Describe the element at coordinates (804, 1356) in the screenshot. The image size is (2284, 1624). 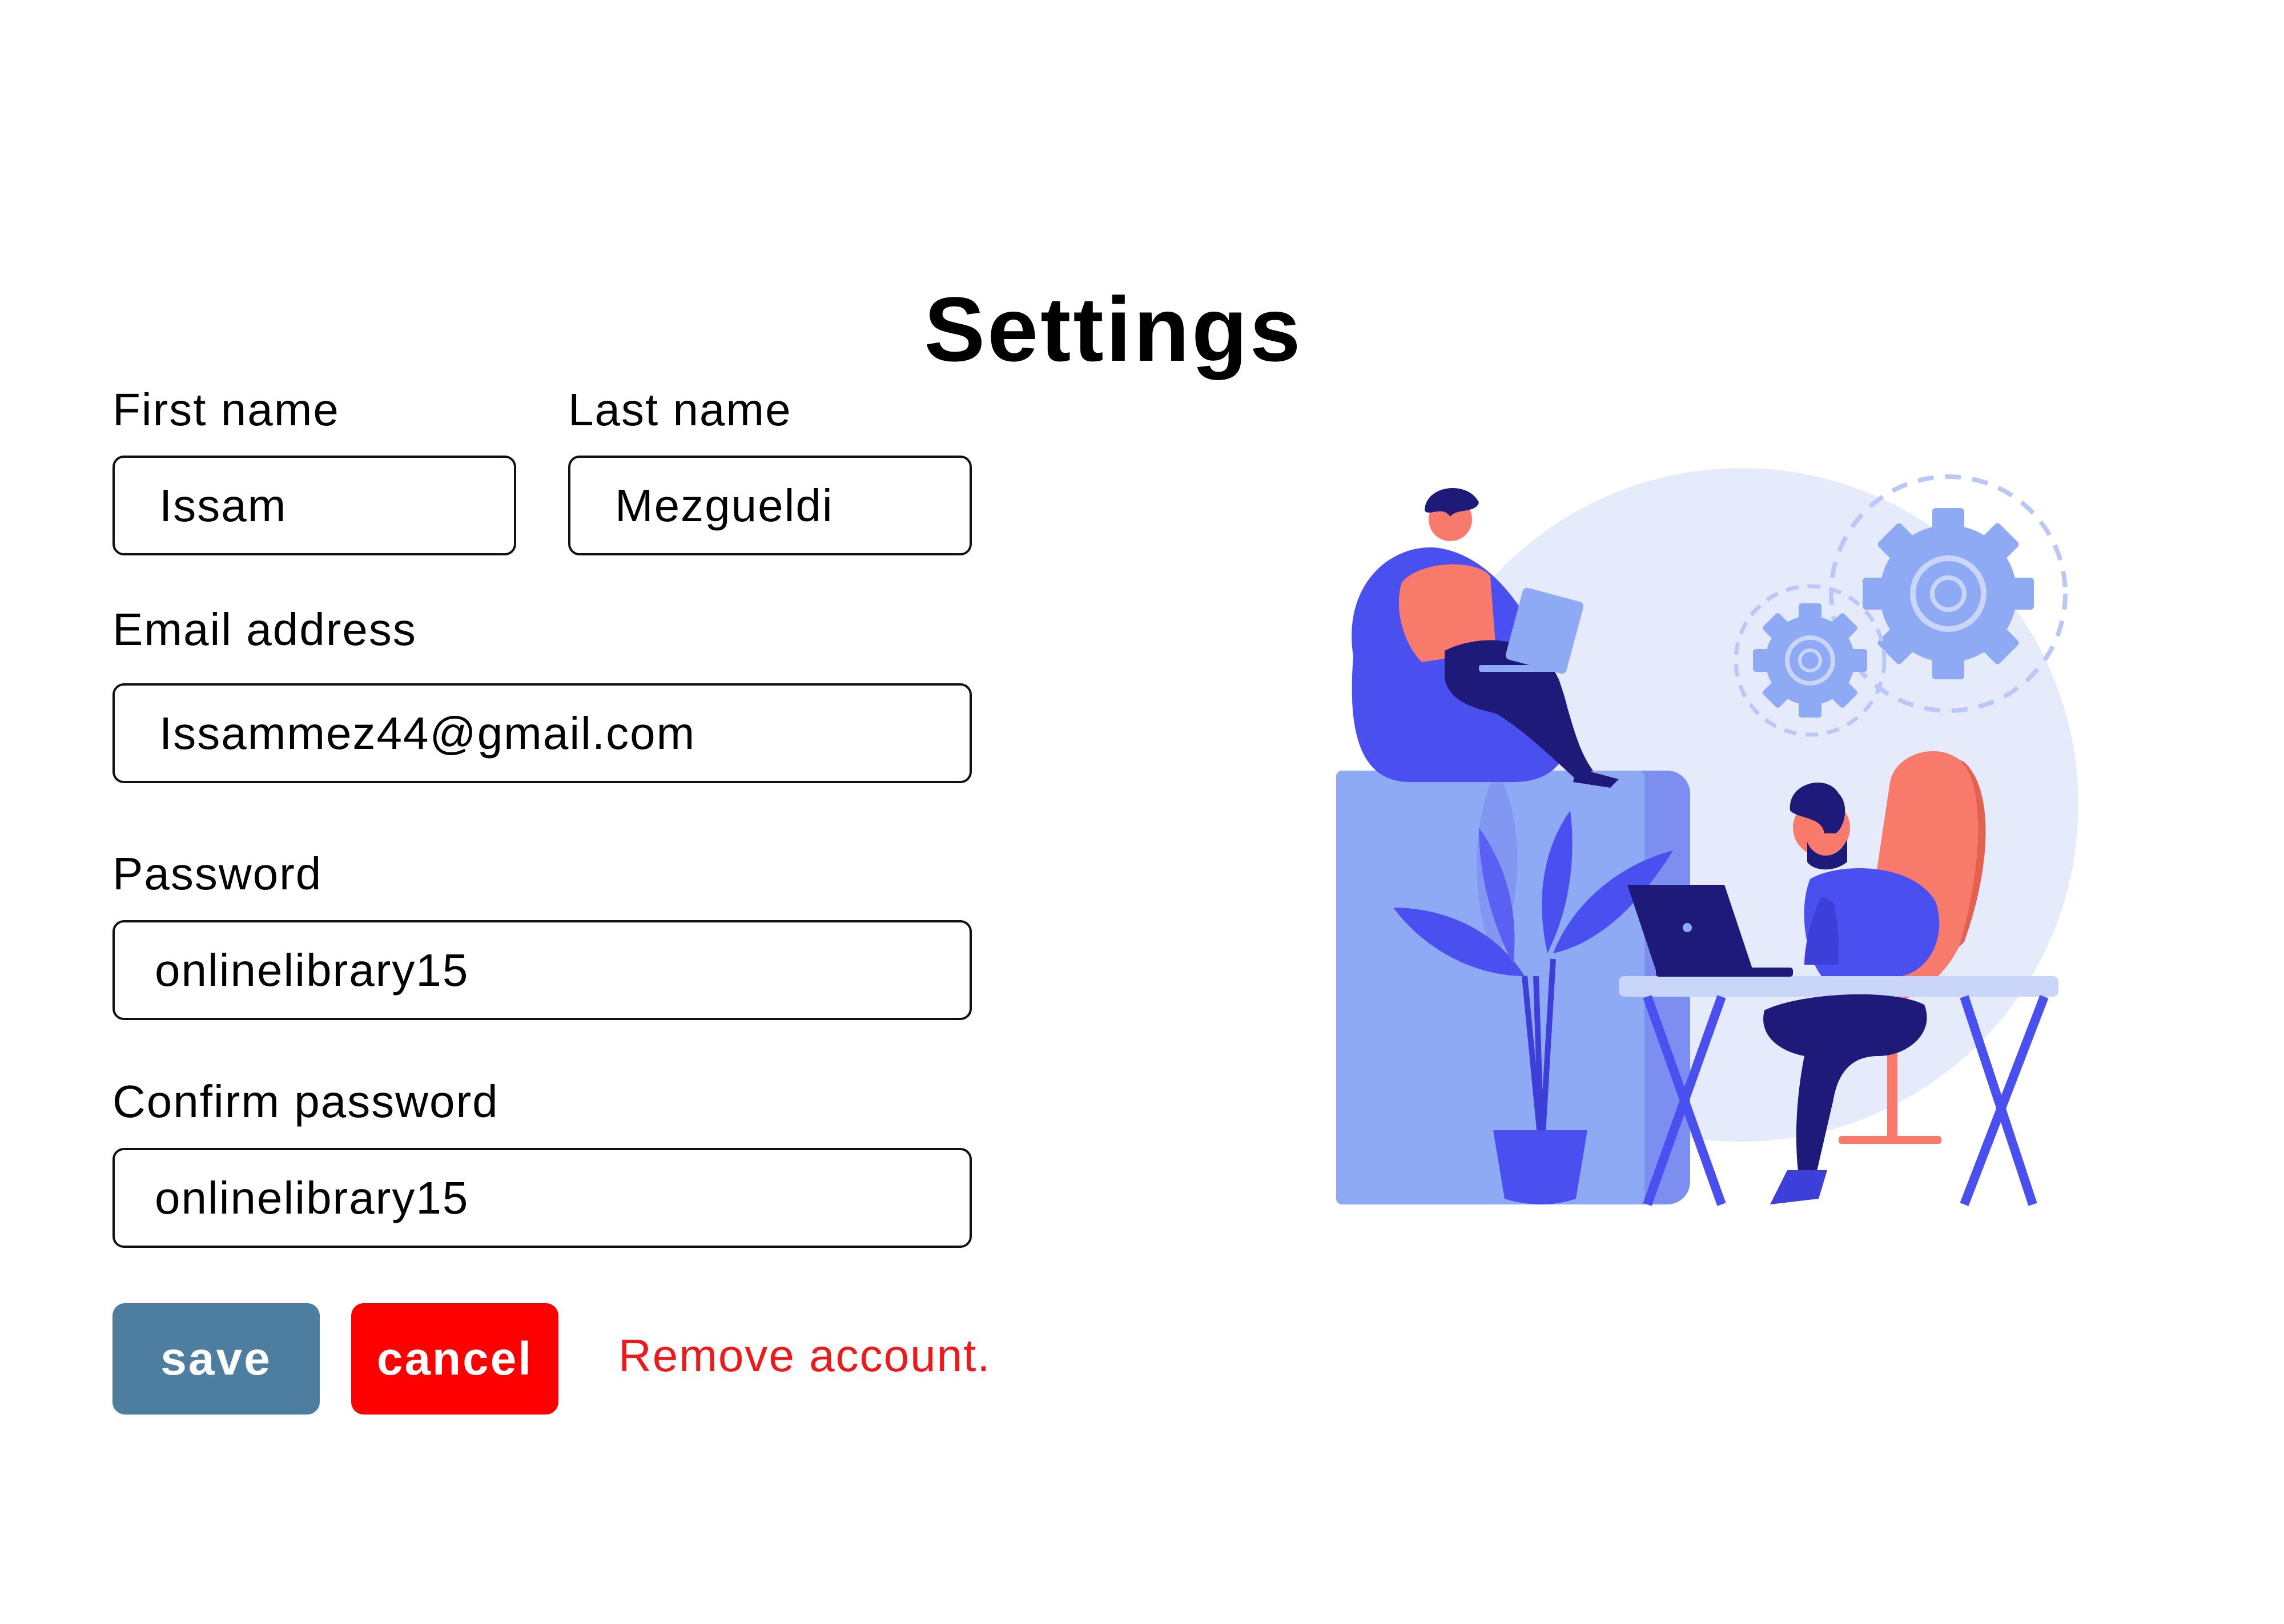
I see `remove-account-link: Remove account.` at that location.